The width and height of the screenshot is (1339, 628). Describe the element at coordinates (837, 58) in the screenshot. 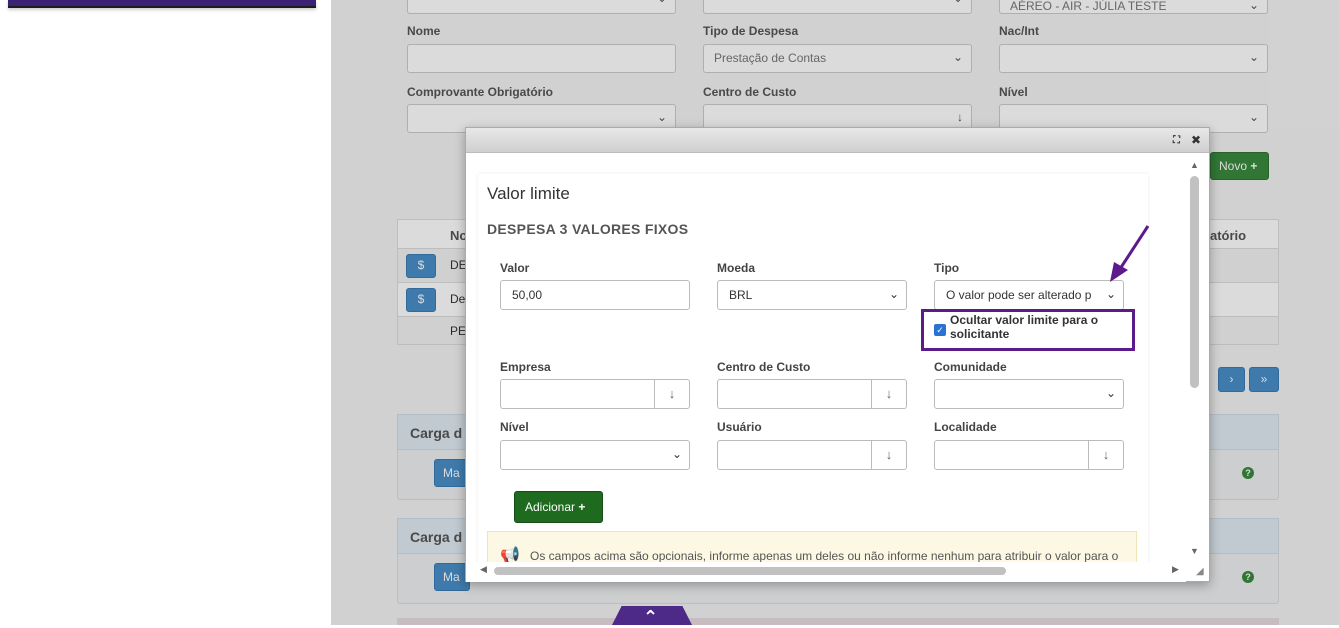

I see `bg-tipo-despesa-select: Prestação de Contas ⌄` at that location.